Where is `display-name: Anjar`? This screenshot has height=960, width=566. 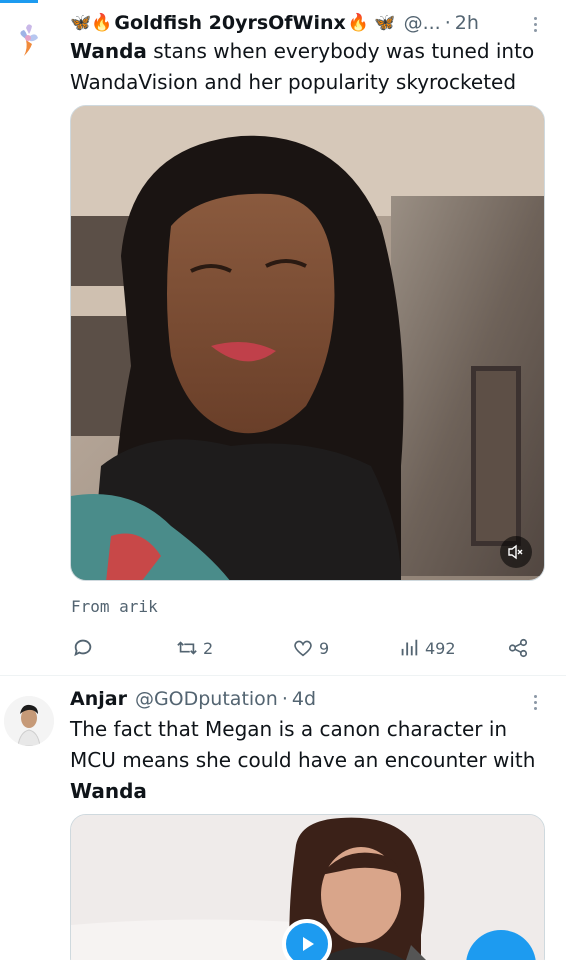 display-name: Anjar is located at coordinates (98, 699).